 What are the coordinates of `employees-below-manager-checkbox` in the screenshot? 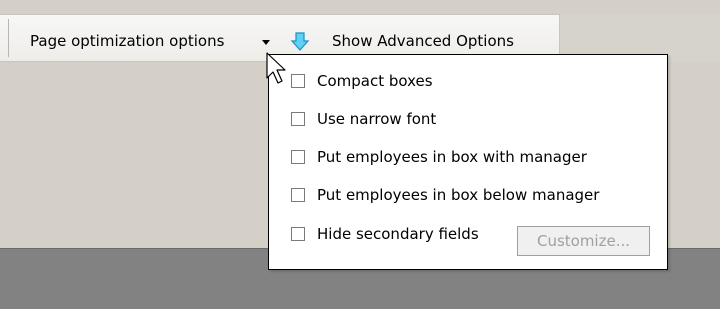 It's located at (298, 195).